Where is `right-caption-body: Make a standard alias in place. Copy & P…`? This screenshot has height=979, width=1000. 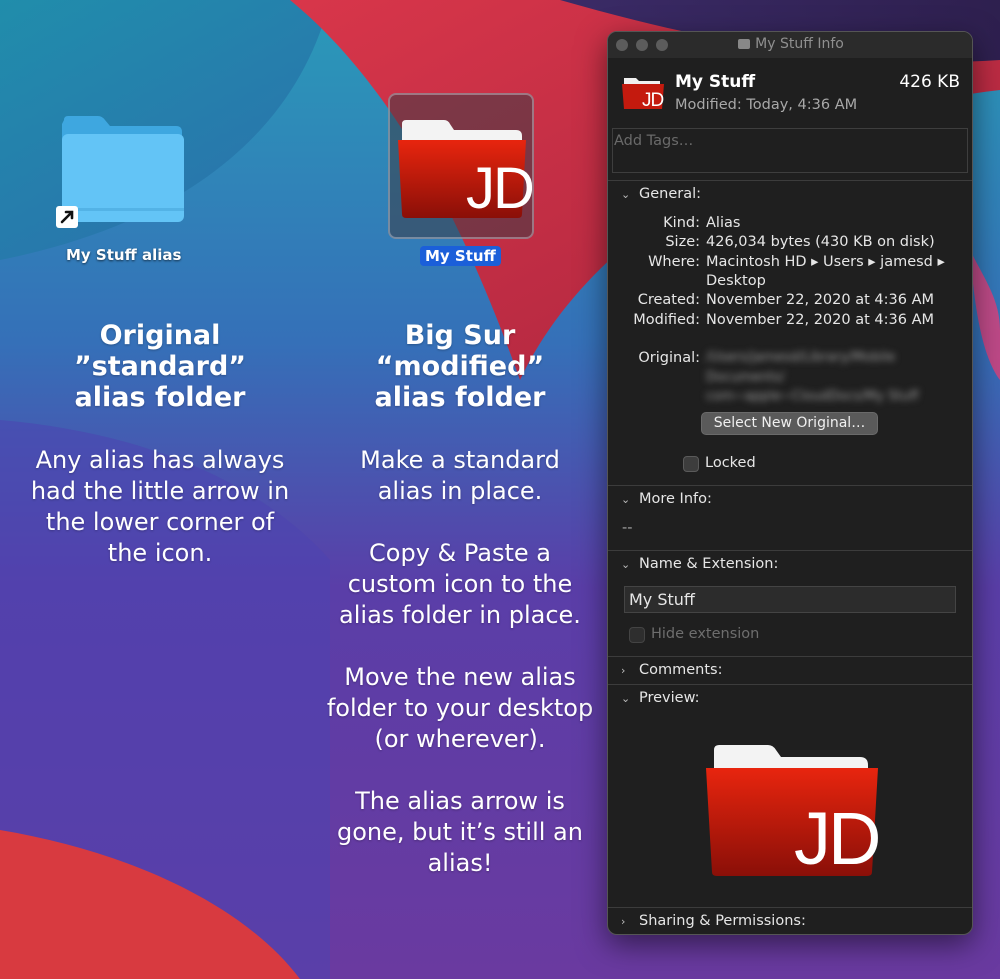 right-caption-body: Make a standard alias in place. Copy & P… is located at coordinates (460, 661).